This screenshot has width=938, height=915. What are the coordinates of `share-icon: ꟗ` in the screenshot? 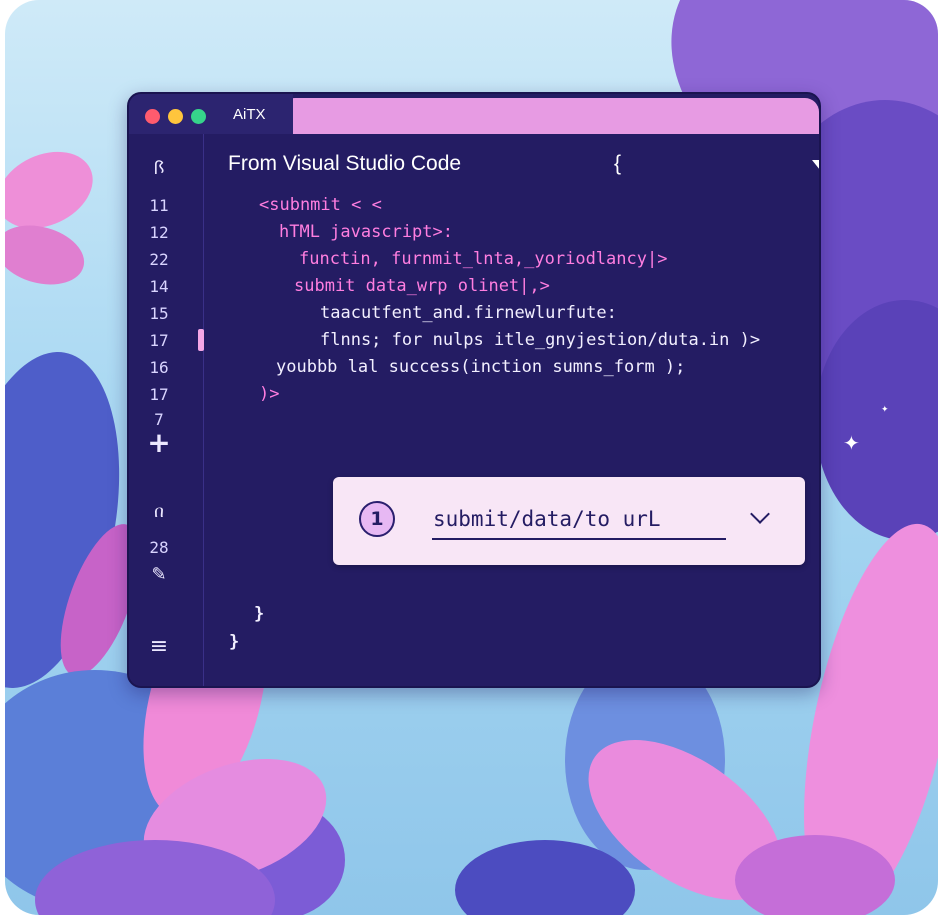 It's located at (159, 168).